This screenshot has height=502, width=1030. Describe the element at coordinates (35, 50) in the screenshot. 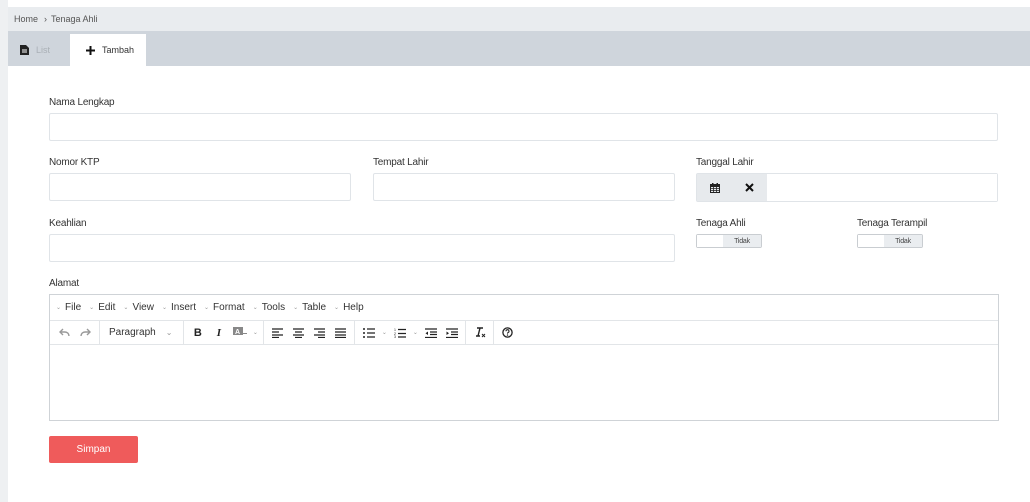

I see `tab-list: List` at that location.